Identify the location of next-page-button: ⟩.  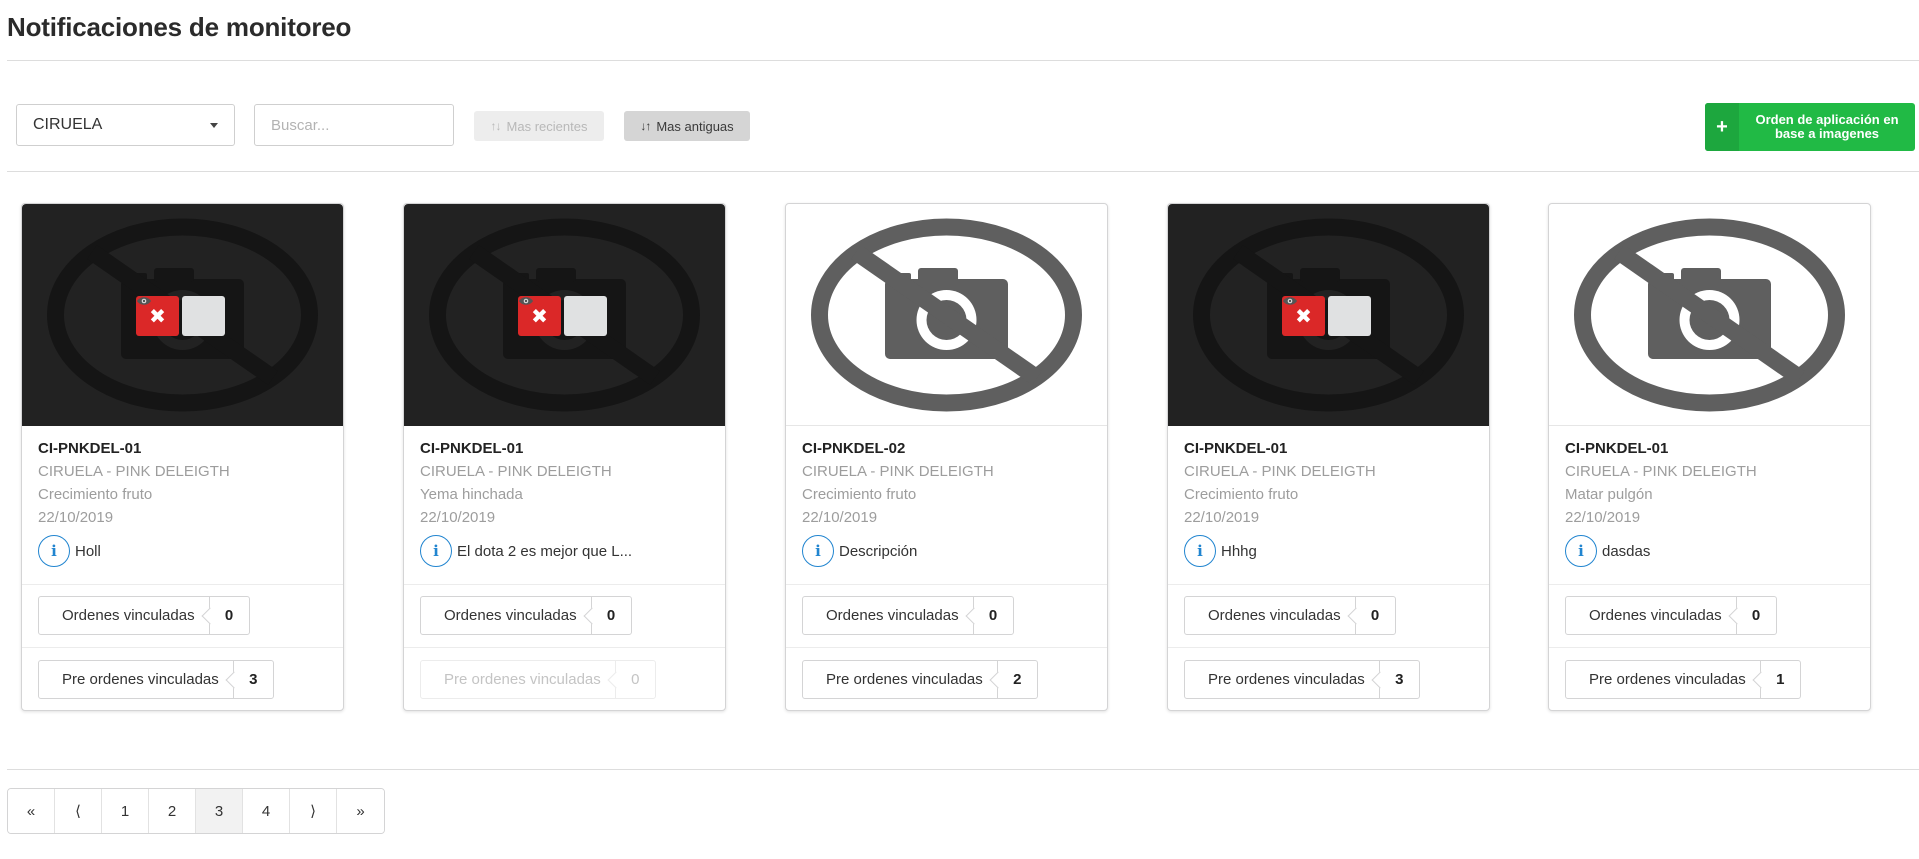
(313, 811).